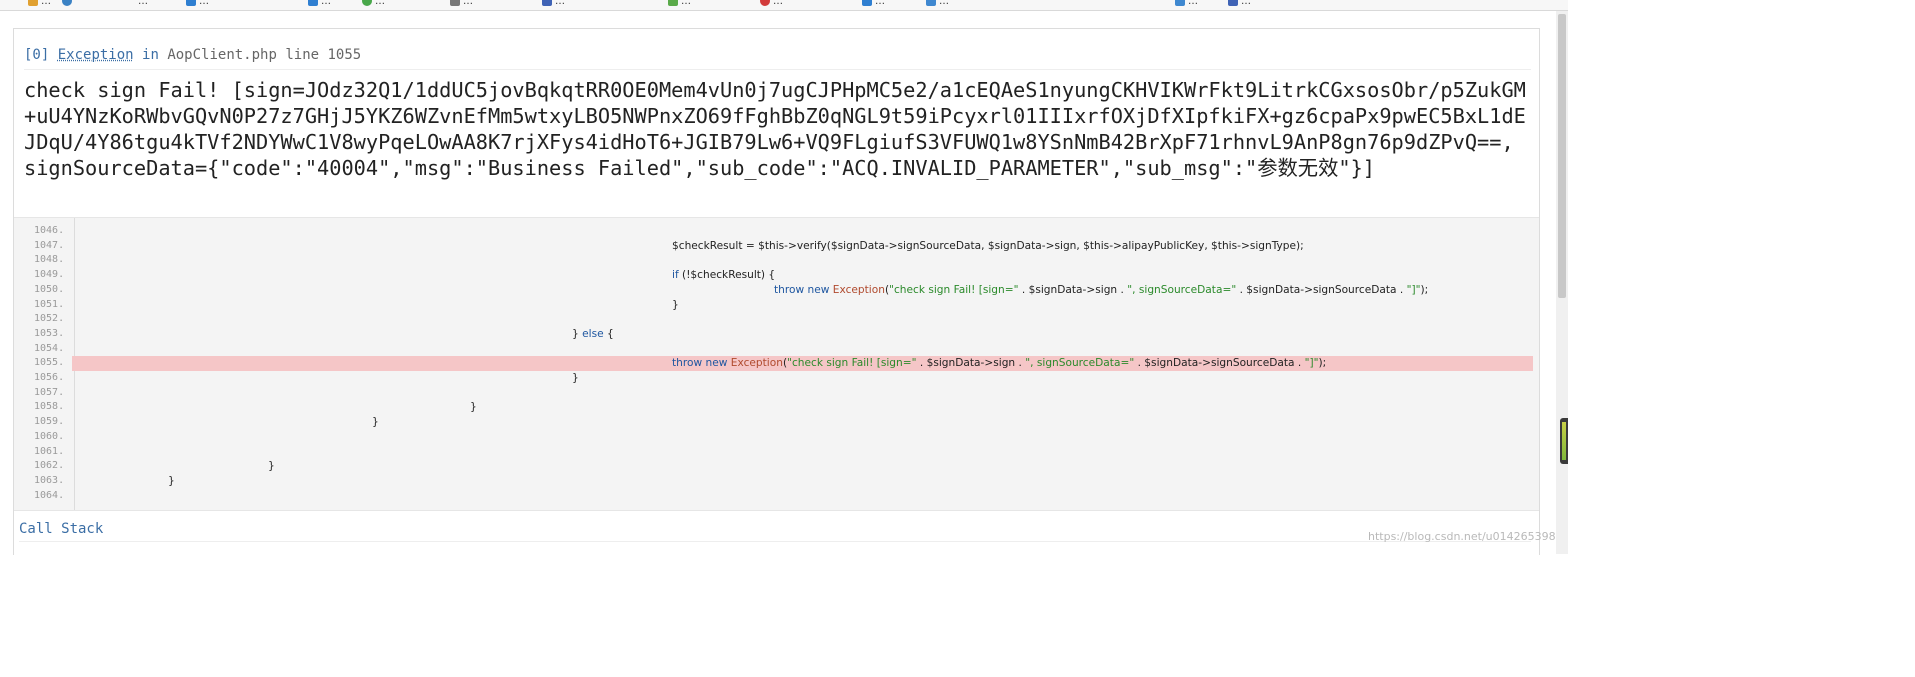 This screenshot has height=677, width=1915. Describe the element at coordinates (264, 55) in the screenshot. I see `exception-location: AopClient.php line 1055` at that location.